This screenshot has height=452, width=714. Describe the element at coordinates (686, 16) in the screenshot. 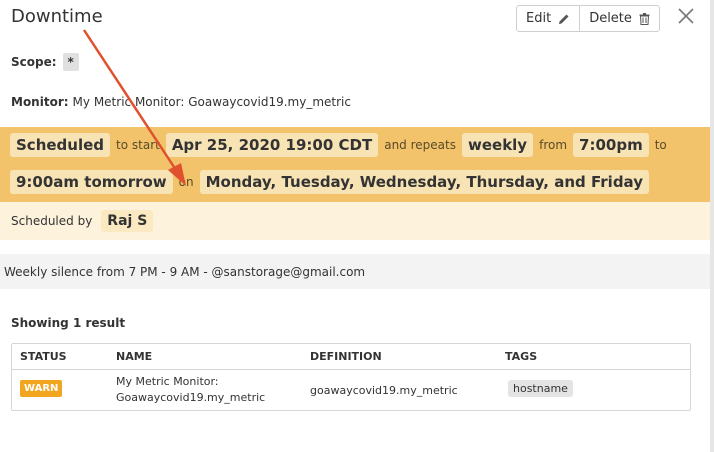

I see `close-icon` at that location.